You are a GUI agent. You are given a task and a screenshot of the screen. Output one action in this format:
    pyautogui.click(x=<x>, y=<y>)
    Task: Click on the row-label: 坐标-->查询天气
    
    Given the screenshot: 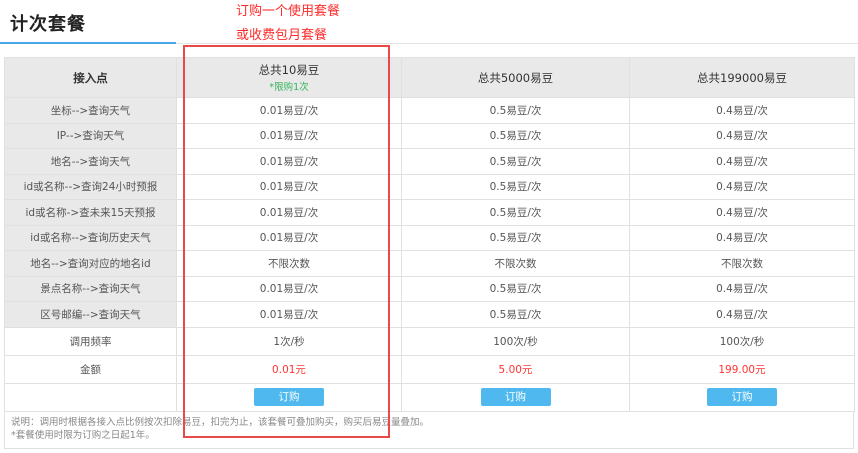 What is the action you would take?
    pyautogui.click(x=90, y=110)
    